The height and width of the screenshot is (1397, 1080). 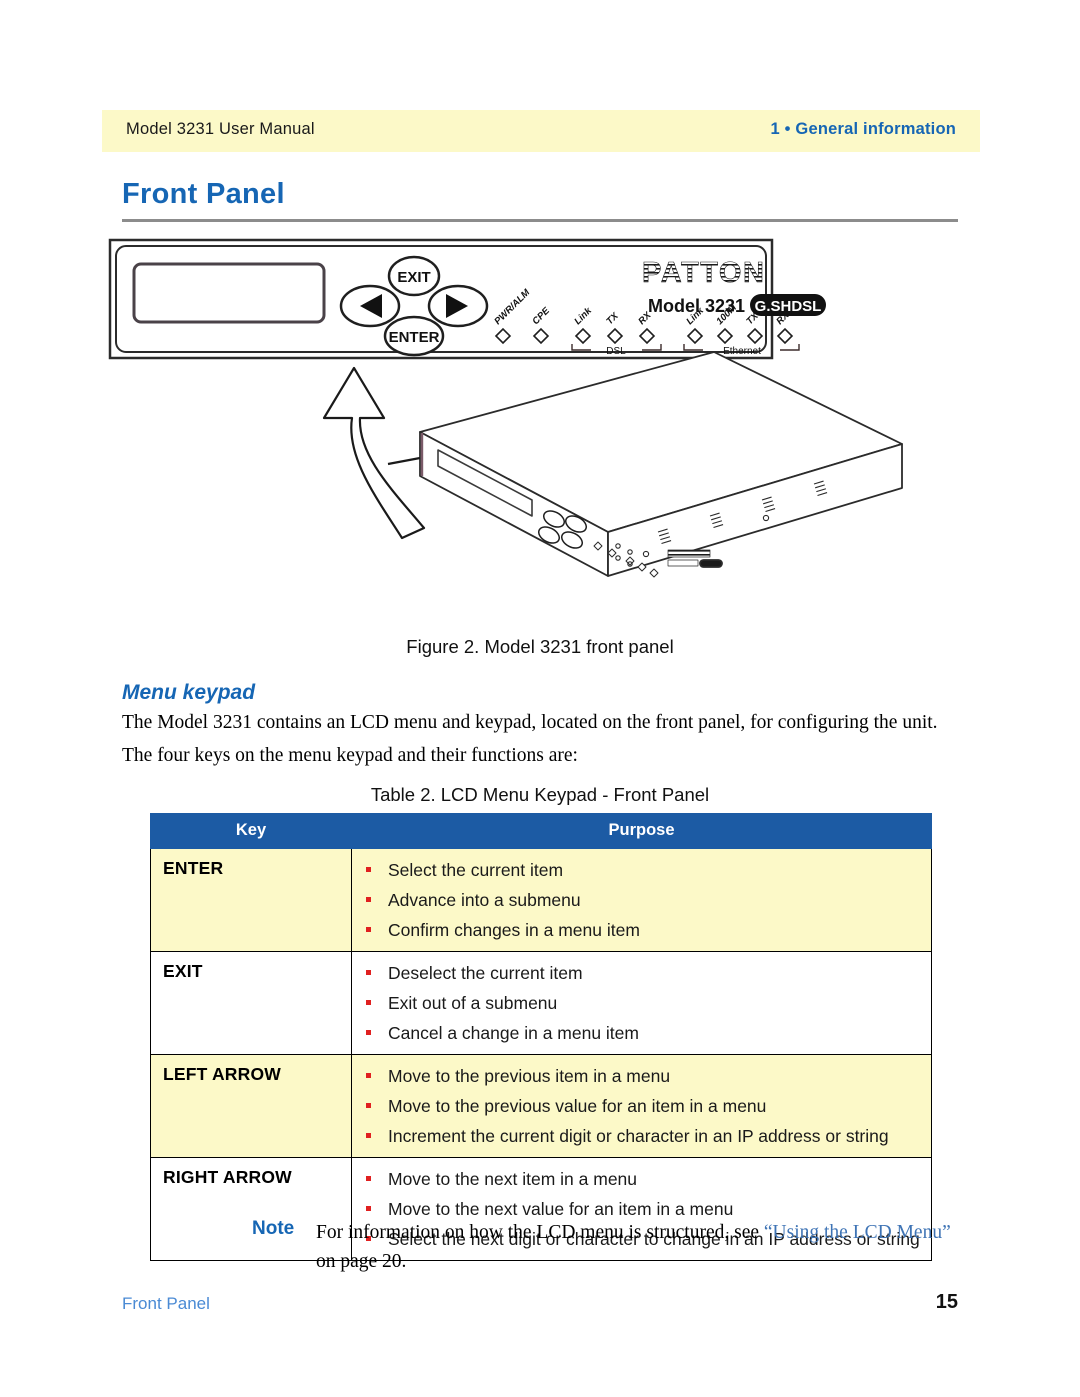 What do you see at coordinates (203, 194) in the screenshot?
I see `page-title: Front Panel` at bounding box center [203, 194].